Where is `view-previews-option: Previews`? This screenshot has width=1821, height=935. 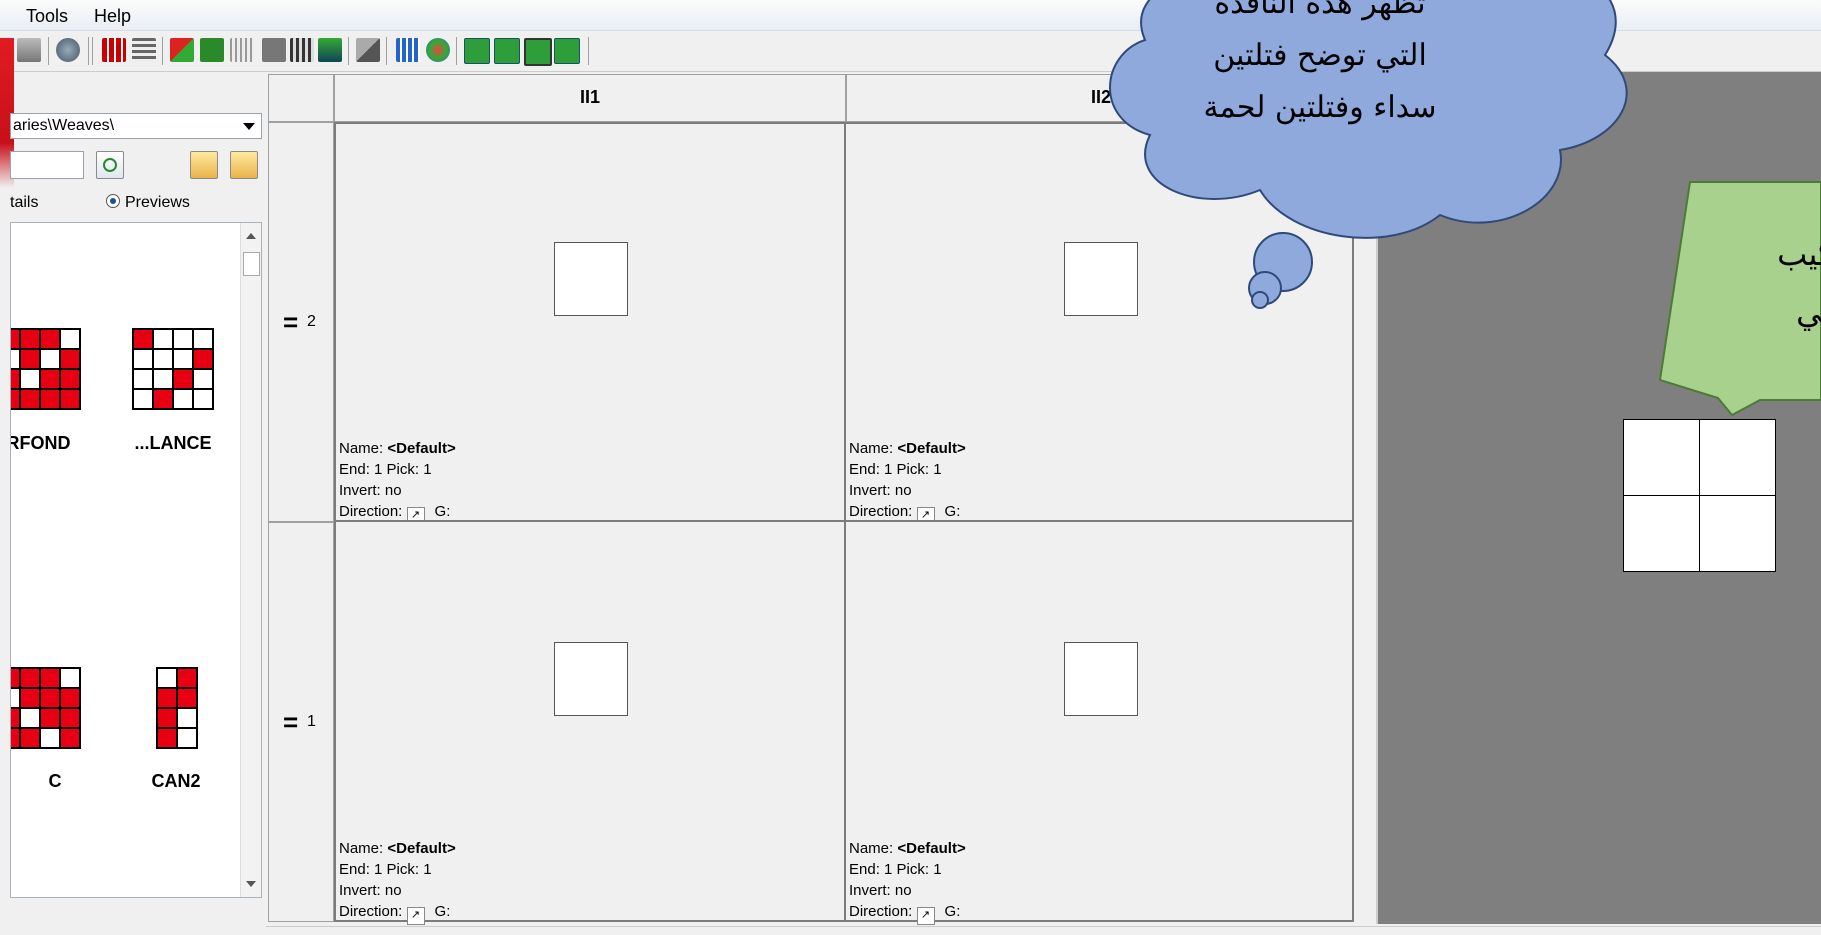 view-previews-option: Previews is located at coordinates (148, 203).